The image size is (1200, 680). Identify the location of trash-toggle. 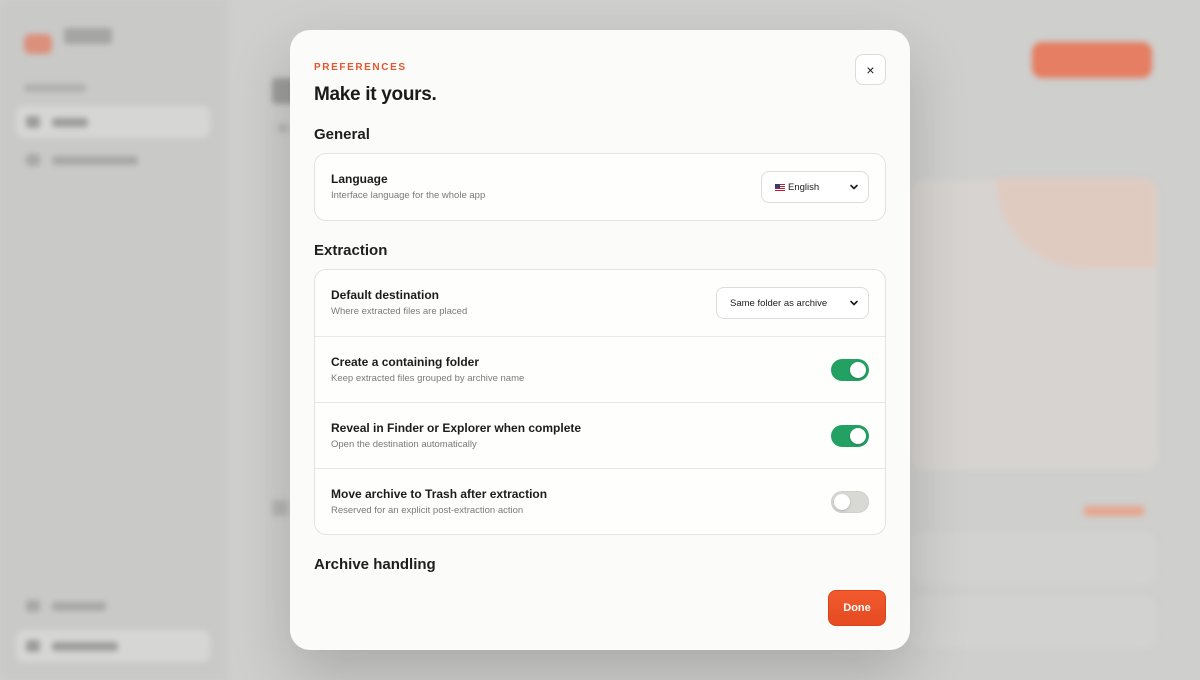
(850, 502).